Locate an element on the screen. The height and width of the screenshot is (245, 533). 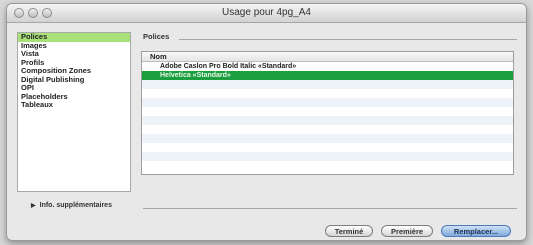
more-info-disclosure: ▶ Info. supplémentaires is located at coordinates (71, 205).